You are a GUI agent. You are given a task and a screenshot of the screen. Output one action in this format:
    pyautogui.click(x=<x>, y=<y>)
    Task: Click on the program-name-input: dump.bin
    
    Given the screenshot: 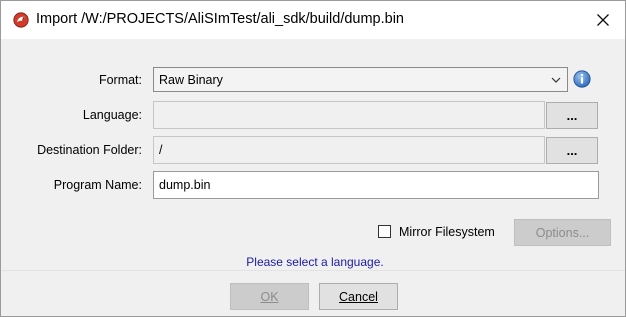 What is the action you would take?
    pyautogui.click(x=376, y=185)
    